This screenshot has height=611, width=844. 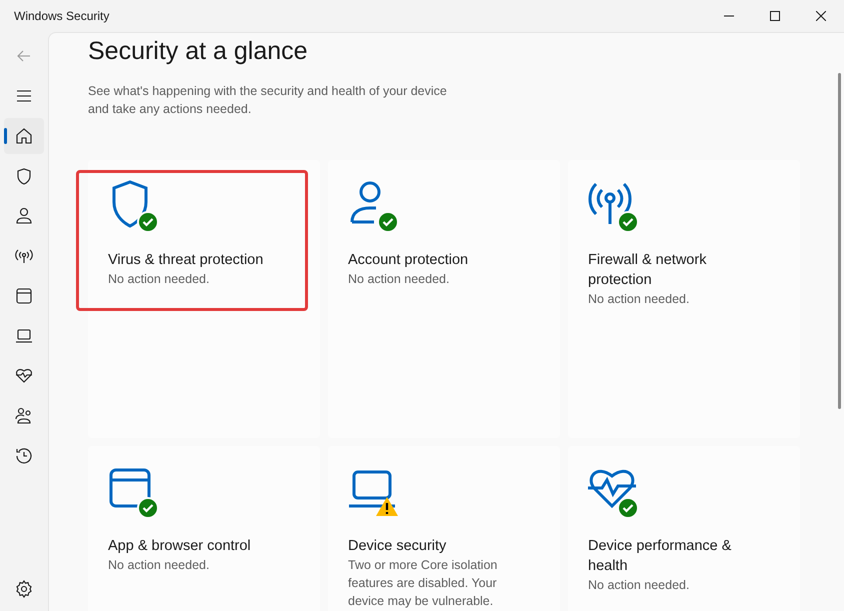 What do you see at coordinates (775, 16) in the screenshot?
I see `maximize-icon` at bounding box center [775, 16].